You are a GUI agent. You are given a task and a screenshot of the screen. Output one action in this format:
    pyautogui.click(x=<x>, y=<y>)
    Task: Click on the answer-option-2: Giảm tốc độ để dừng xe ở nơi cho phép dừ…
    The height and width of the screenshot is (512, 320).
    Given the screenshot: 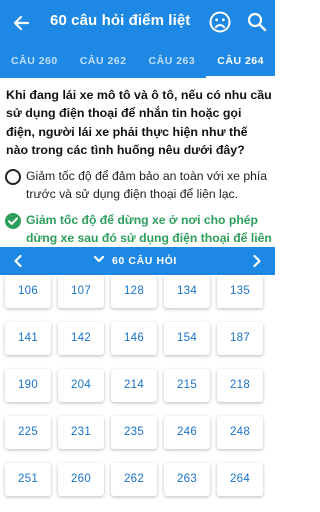 What is the action you would take?
    pyautogui.click(x=138, y=237)
    